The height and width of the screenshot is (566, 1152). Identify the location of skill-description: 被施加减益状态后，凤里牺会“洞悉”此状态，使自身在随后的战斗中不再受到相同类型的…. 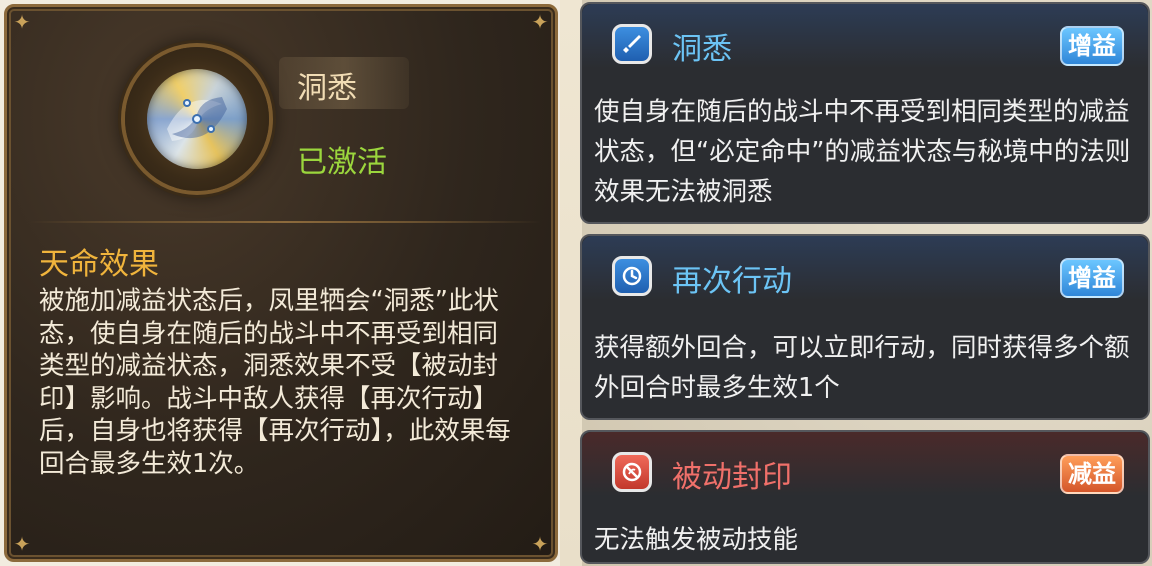
(275, 382).